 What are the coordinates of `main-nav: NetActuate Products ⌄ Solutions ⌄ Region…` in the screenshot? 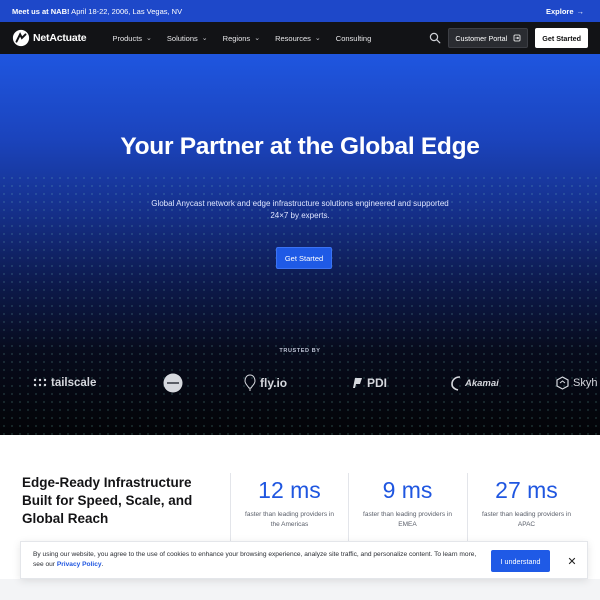 It's located at (300, 38).